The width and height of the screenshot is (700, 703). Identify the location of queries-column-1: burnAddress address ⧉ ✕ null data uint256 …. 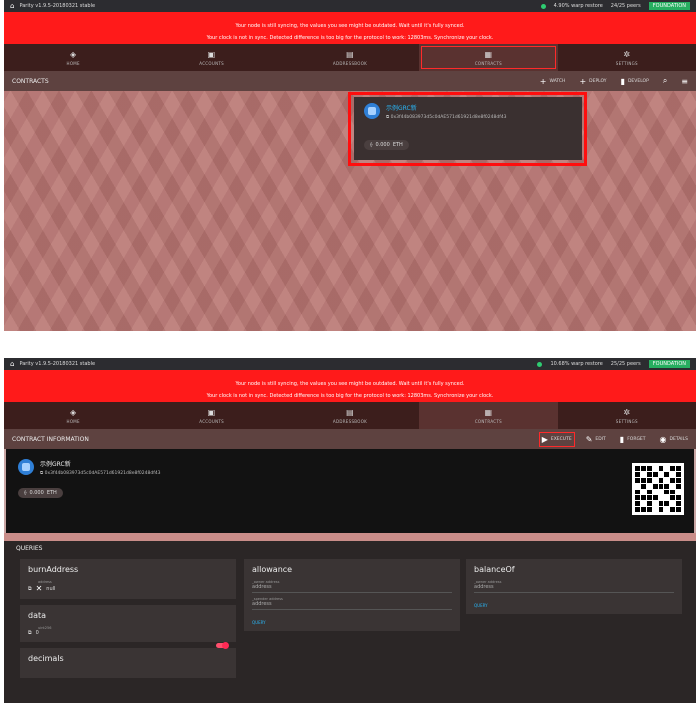
(128, 621).